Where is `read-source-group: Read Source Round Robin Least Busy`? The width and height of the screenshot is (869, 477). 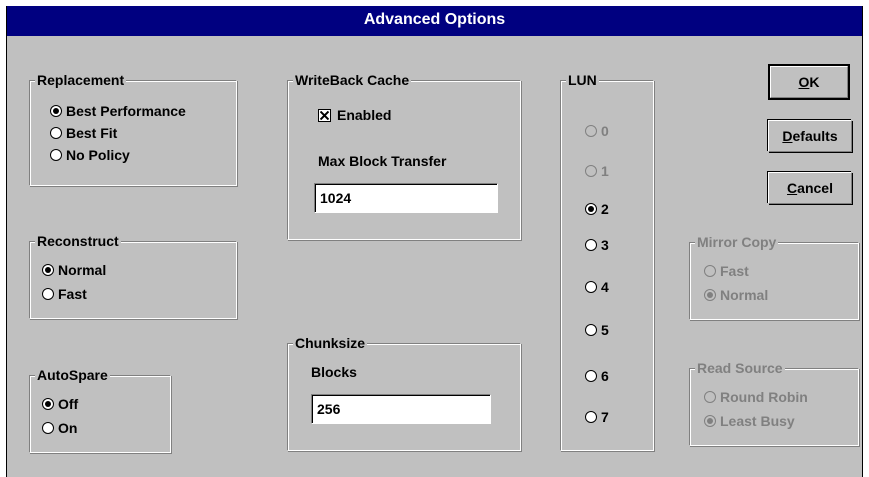
read-source-group: Read Source Round Robin Least Busy is located at coordinates (774, 403).